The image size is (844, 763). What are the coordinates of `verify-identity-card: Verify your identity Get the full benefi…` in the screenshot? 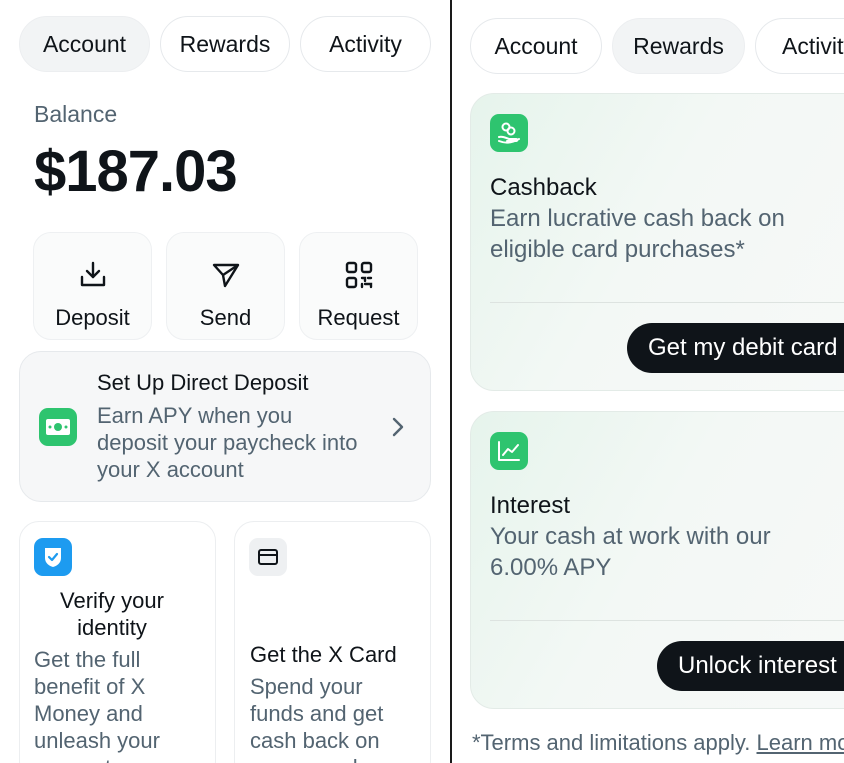 It's located at (117, 642).